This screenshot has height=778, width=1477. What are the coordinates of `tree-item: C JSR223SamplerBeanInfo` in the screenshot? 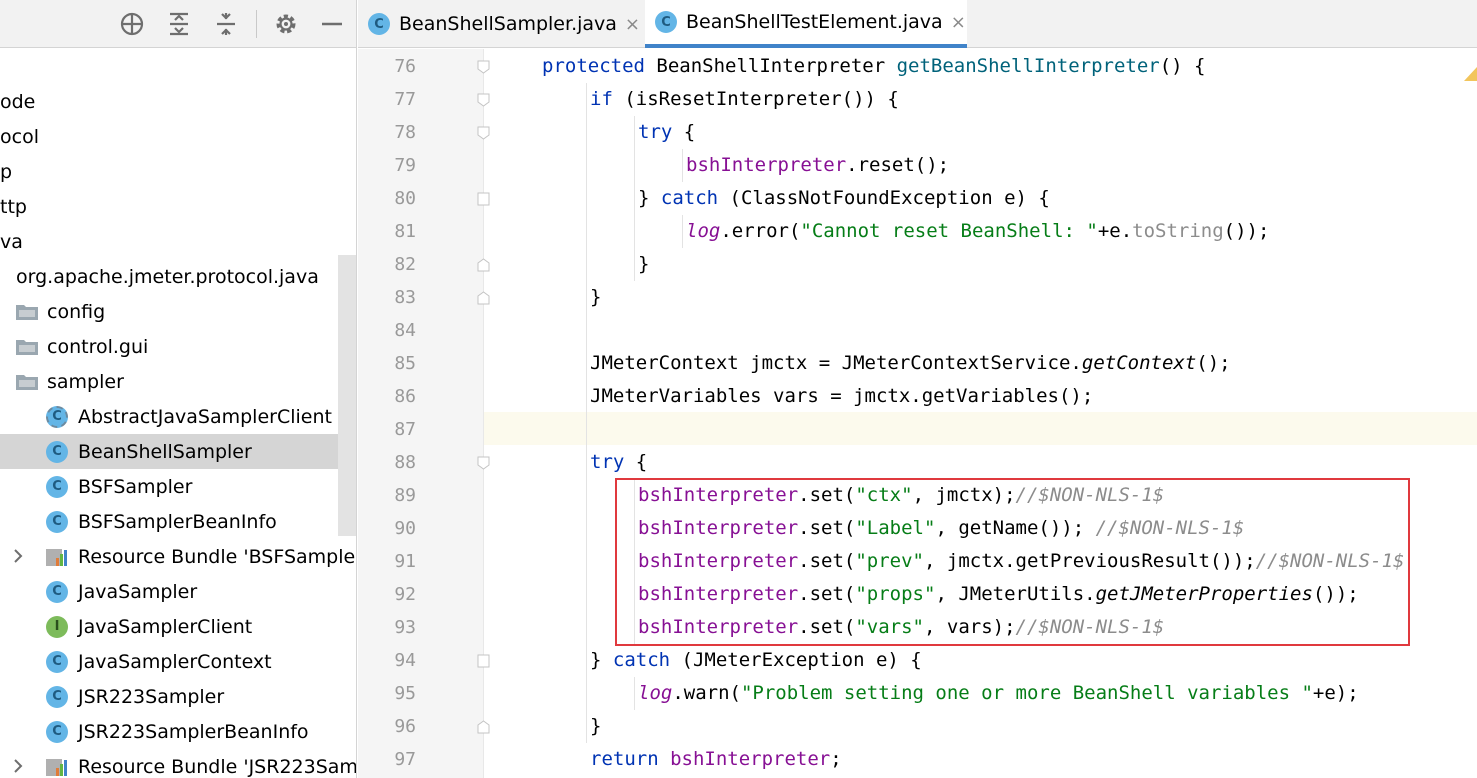 It's located at (178, 731).